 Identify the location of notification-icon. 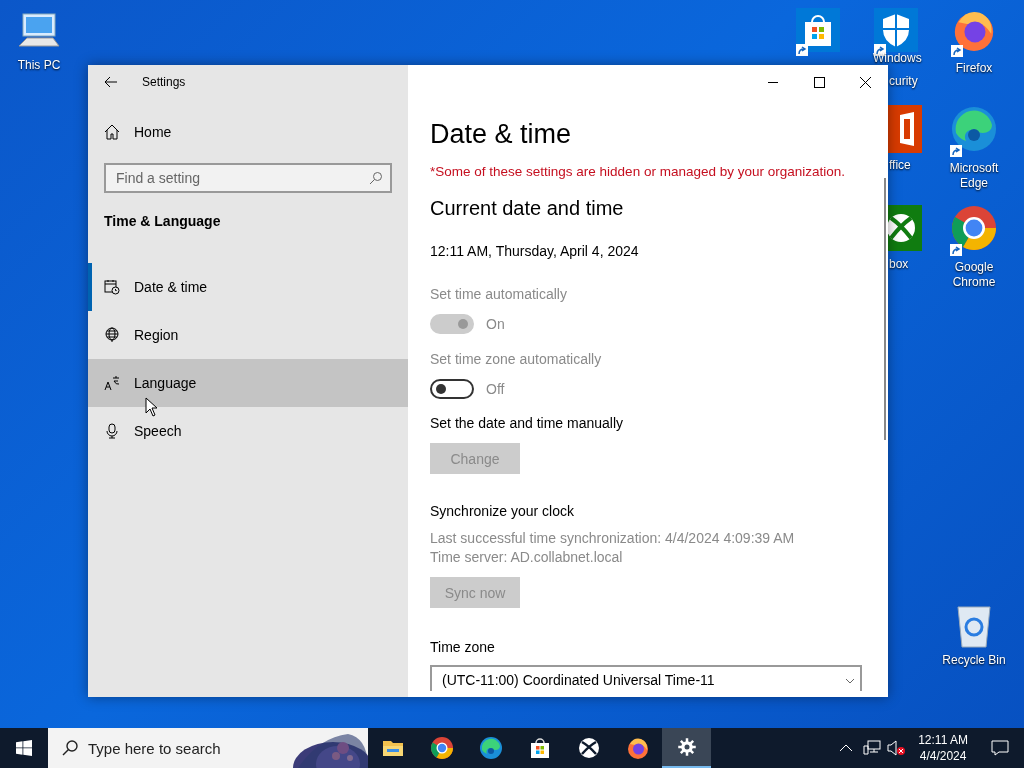
(1000, 748).